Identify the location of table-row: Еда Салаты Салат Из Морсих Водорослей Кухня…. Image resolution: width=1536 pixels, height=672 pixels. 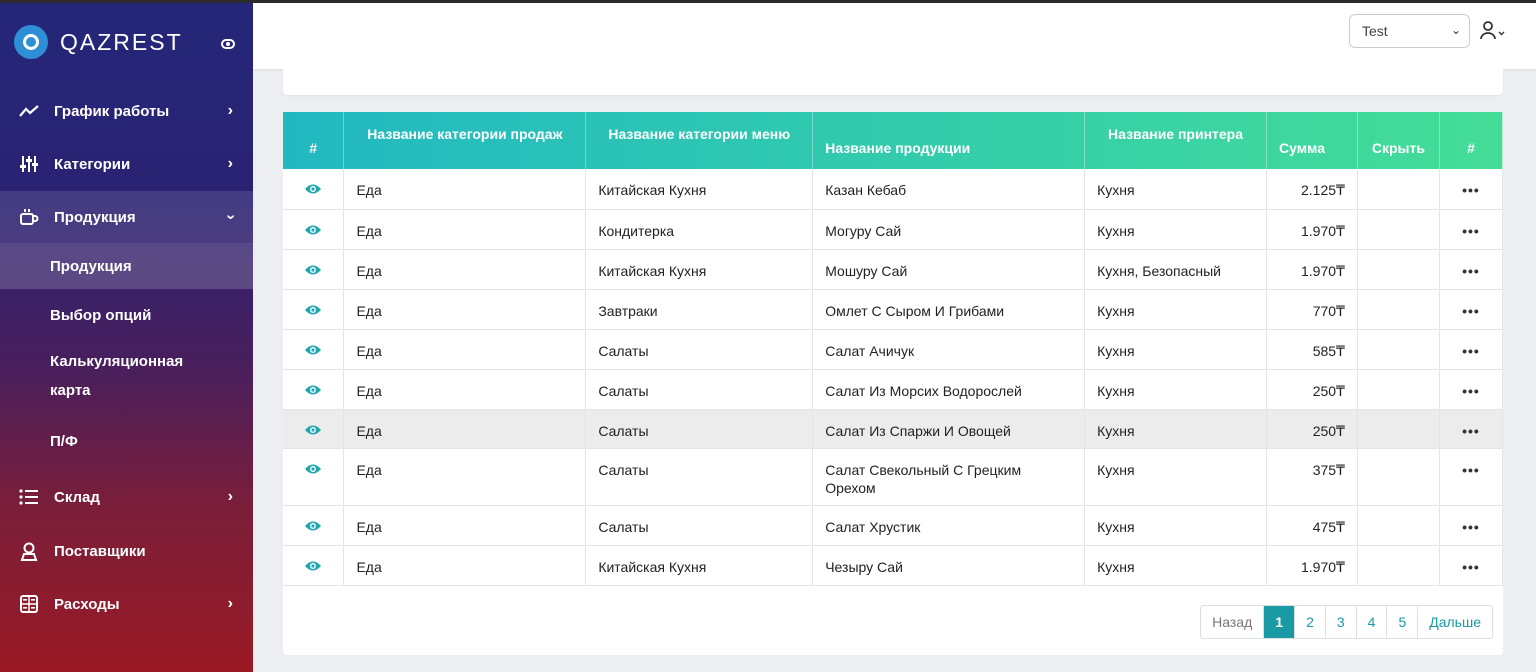
(893, 389).